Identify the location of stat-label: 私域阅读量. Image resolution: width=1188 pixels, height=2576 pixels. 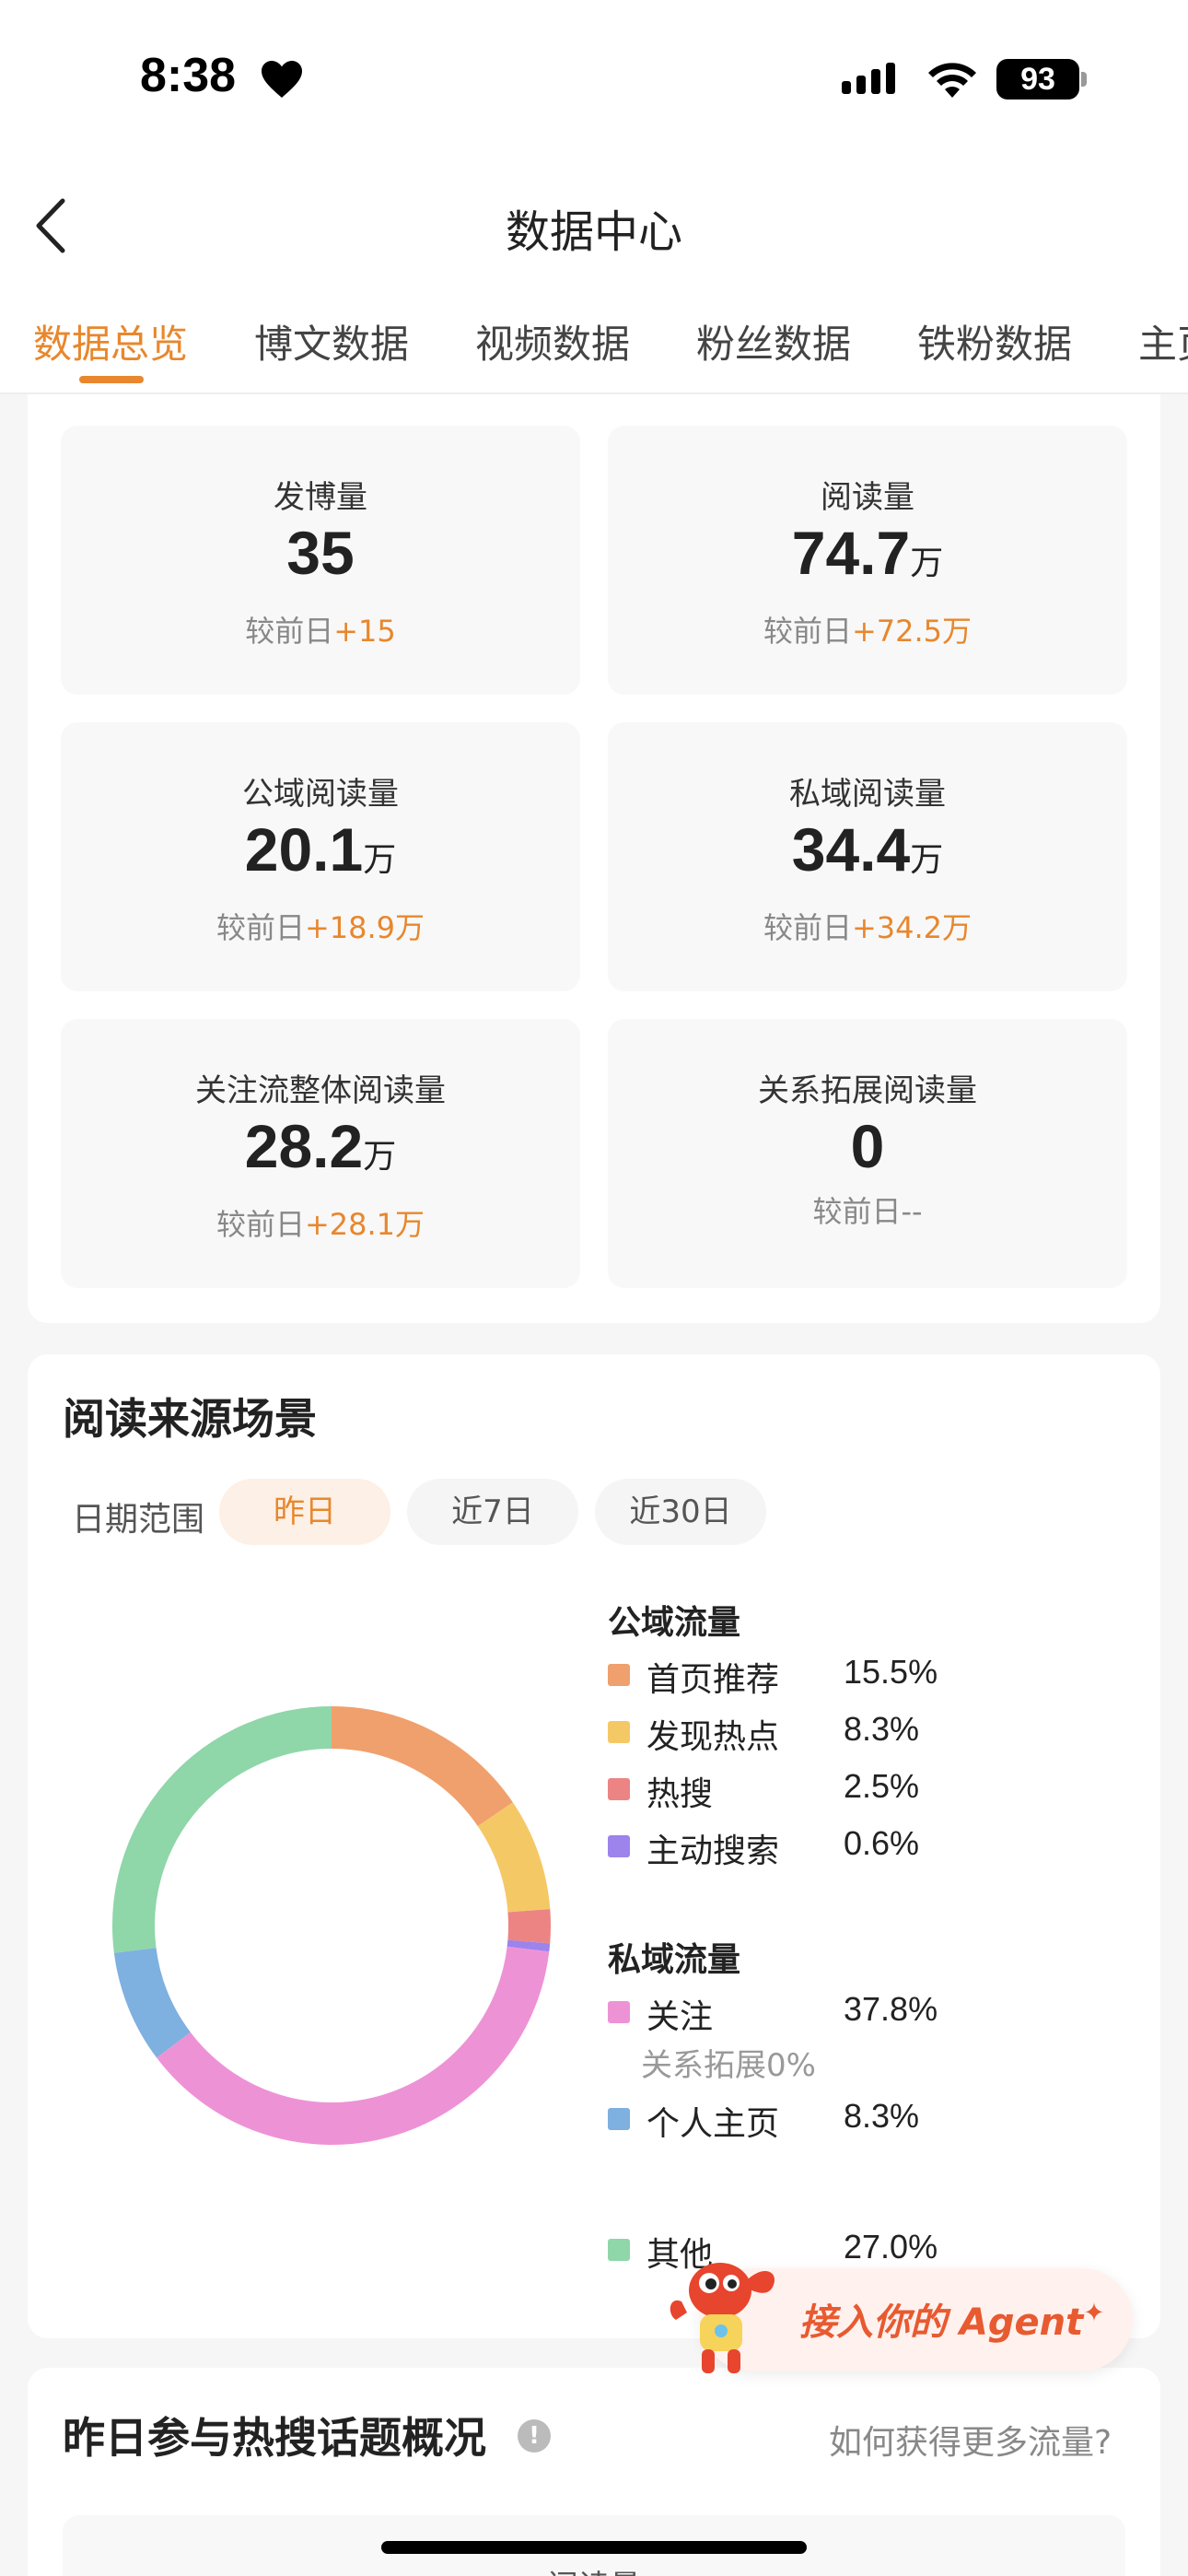
(867, 795).